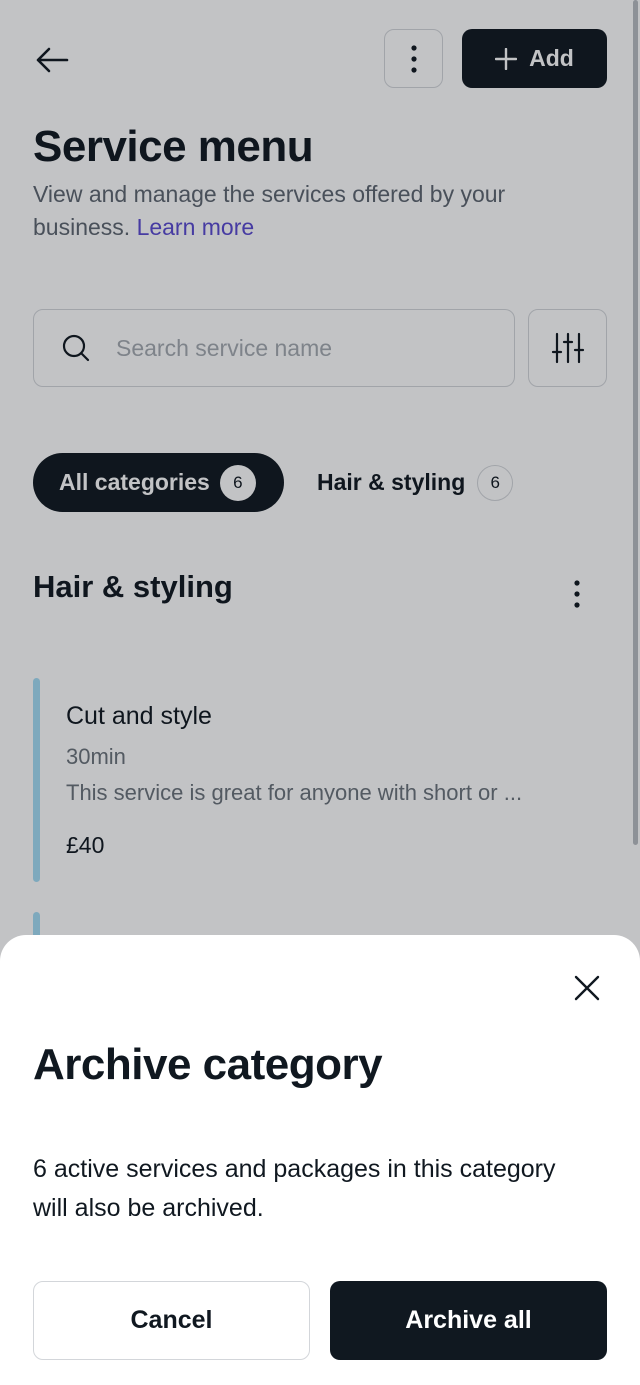  Describe the element at coordinates (468, 1320) in the screenshot. I see `archive-all-button: Archive all` at that location.